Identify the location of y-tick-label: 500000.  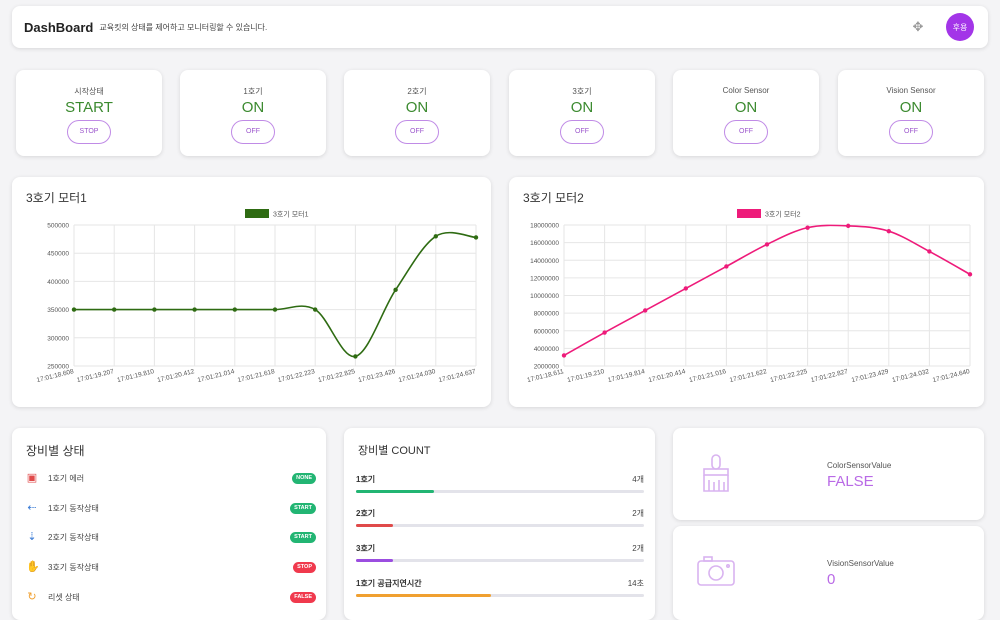
(58, 226).